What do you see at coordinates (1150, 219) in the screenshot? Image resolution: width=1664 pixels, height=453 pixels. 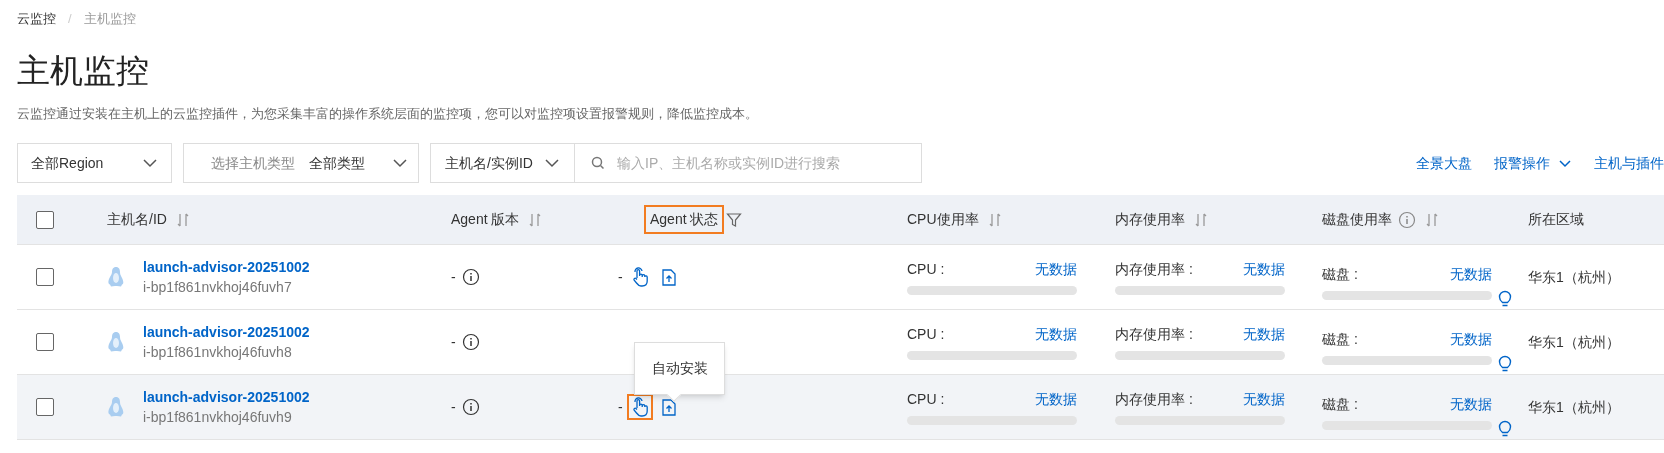 I see `column-header: 内存使用率` at bounding box center [1150, 219].